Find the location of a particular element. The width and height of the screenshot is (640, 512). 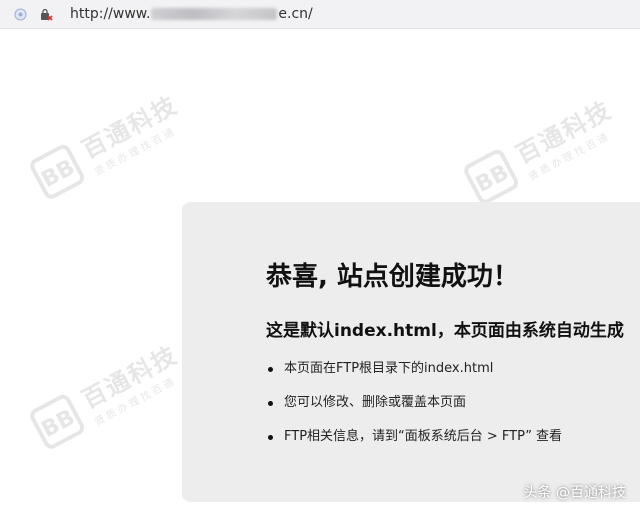

globe-icon is located at coordinates (20, 14).